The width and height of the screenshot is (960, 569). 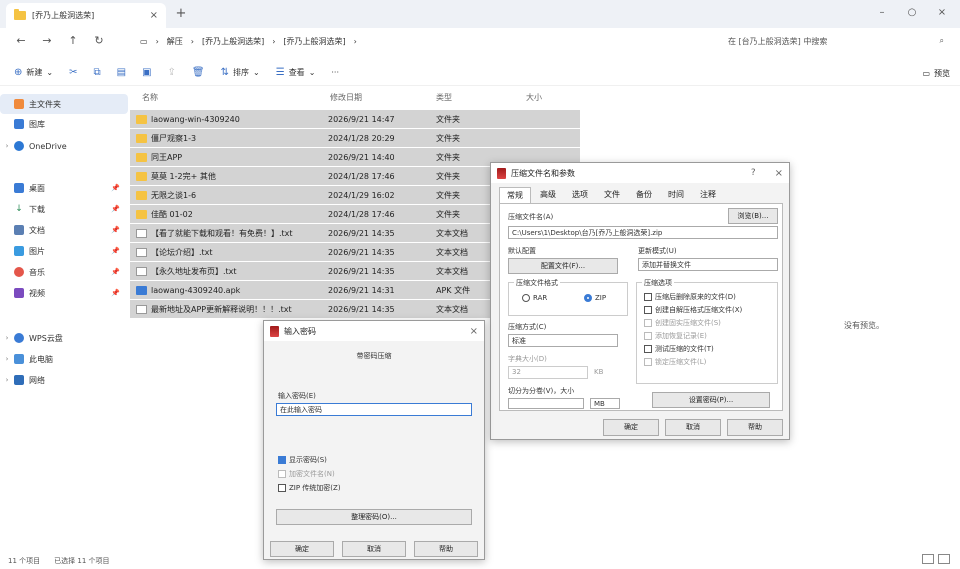 I want to click on sidebar-item-videos: 视频 📌, so click(x=64, y=293).